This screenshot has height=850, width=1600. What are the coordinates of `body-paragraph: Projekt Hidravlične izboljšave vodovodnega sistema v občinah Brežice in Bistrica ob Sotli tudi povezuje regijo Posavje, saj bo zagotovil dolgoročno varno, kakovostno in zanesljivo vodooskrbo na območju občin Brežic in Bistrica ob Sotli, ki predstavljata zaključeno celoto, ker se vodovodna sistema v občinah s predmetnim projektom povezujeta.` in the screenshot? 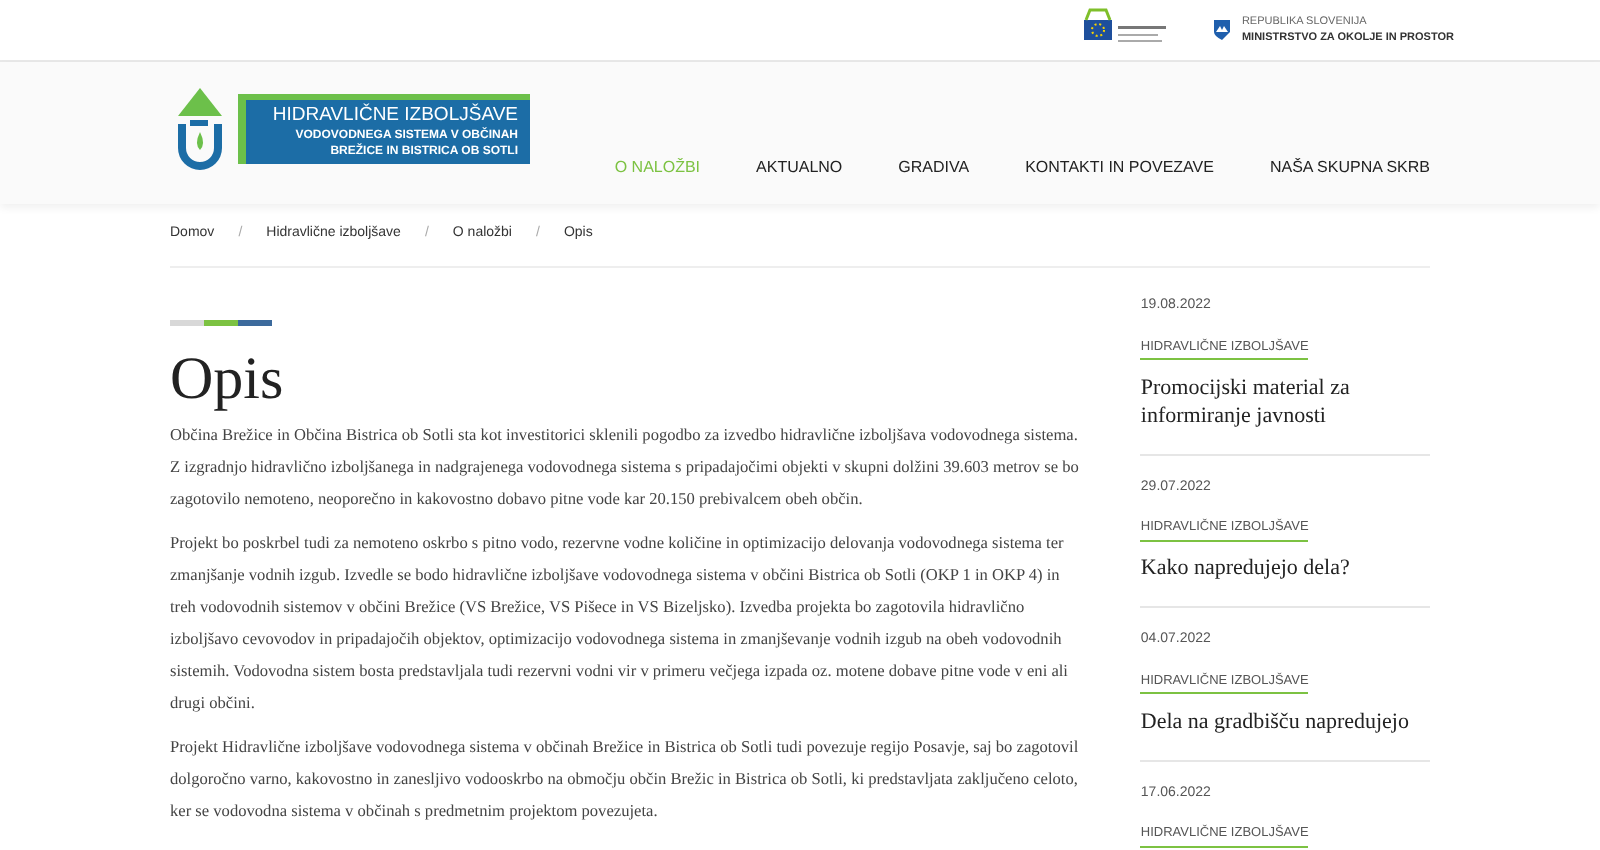 It's located at (625, 780).